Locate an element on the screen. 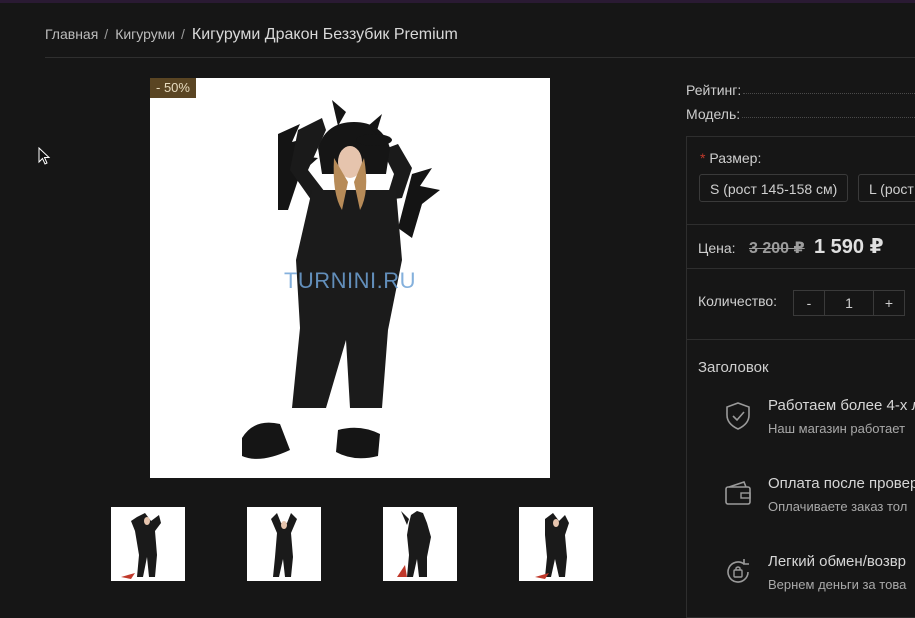 The image size is (915, 618). size-option-s: S (рост 145-158 см) is located at coordinates (773, 188).